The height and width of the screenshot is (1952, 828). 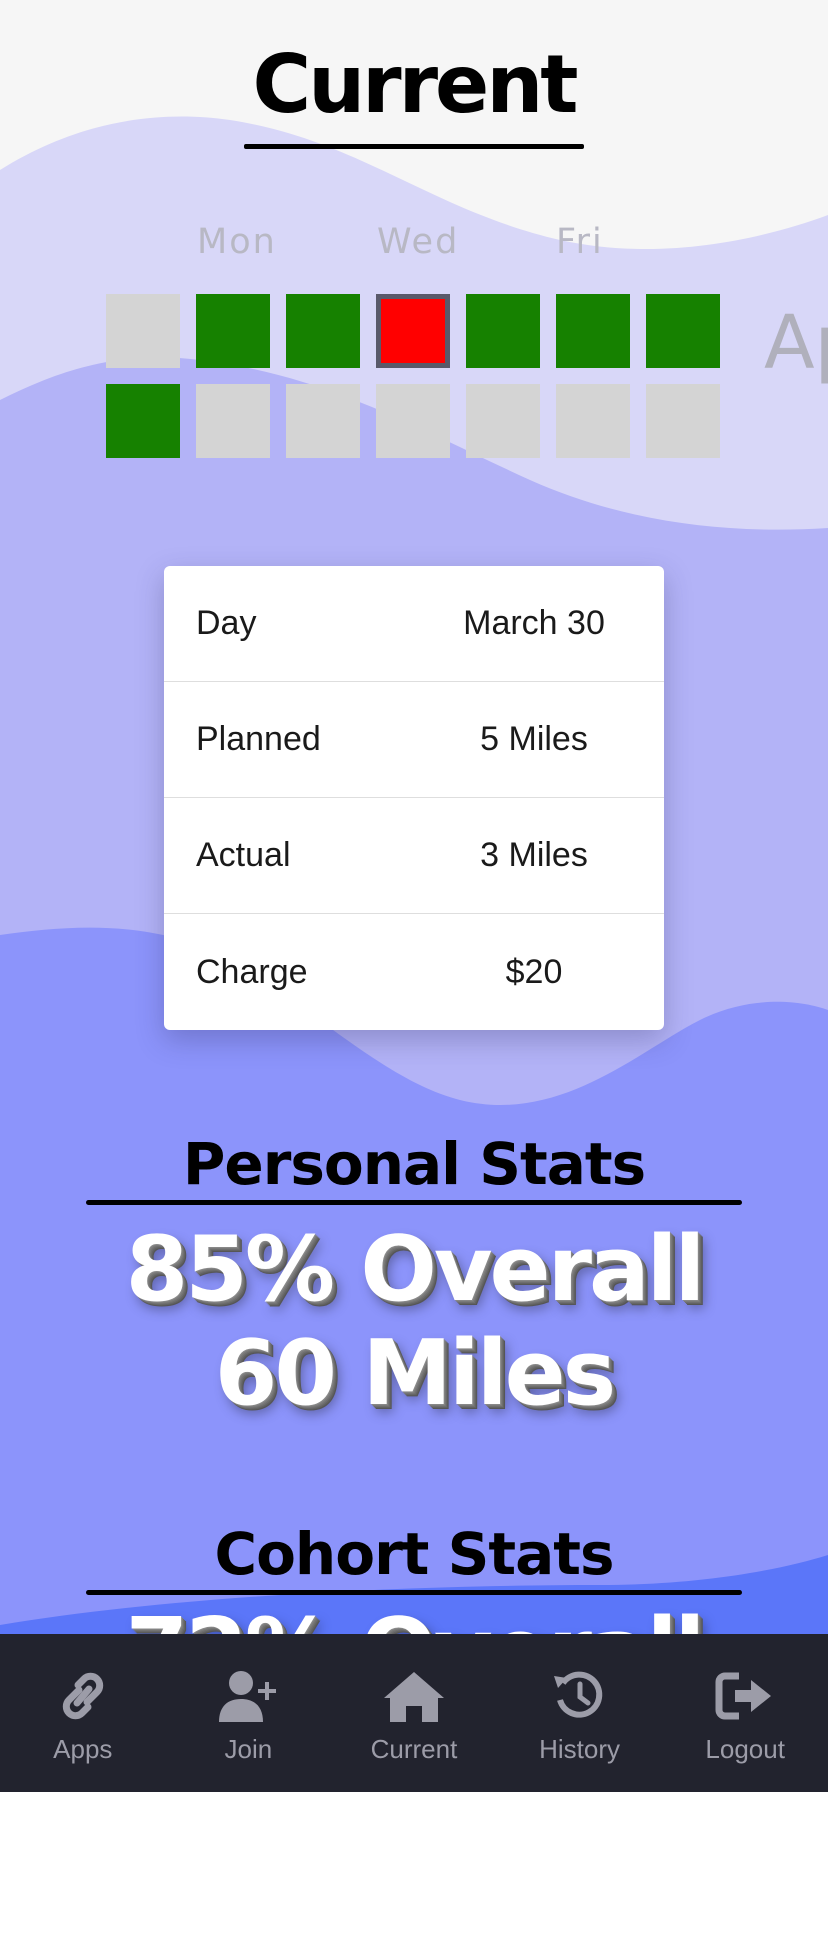 I want to click on detail-row-planned: Planned 5 Miles, so click(x=414, y=740).